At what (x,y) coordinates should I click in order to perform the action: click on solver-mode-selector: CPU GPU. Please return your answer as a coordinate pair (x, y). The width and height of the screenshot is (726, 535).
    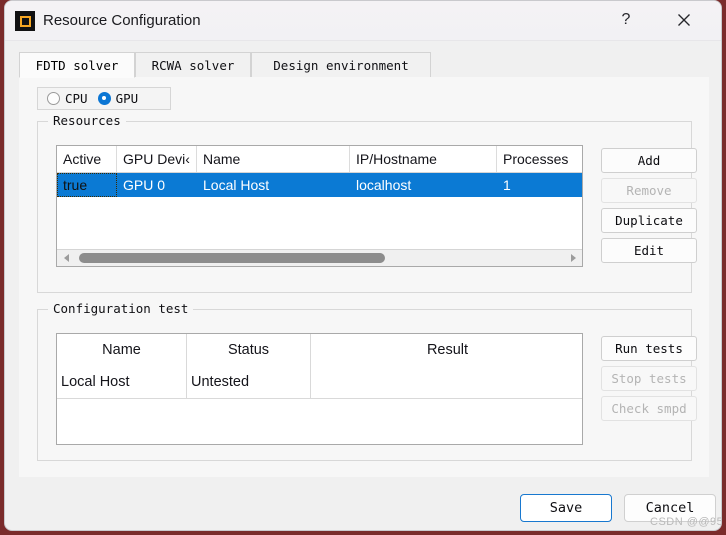
    Looking at the image, I should click on (104, 98).